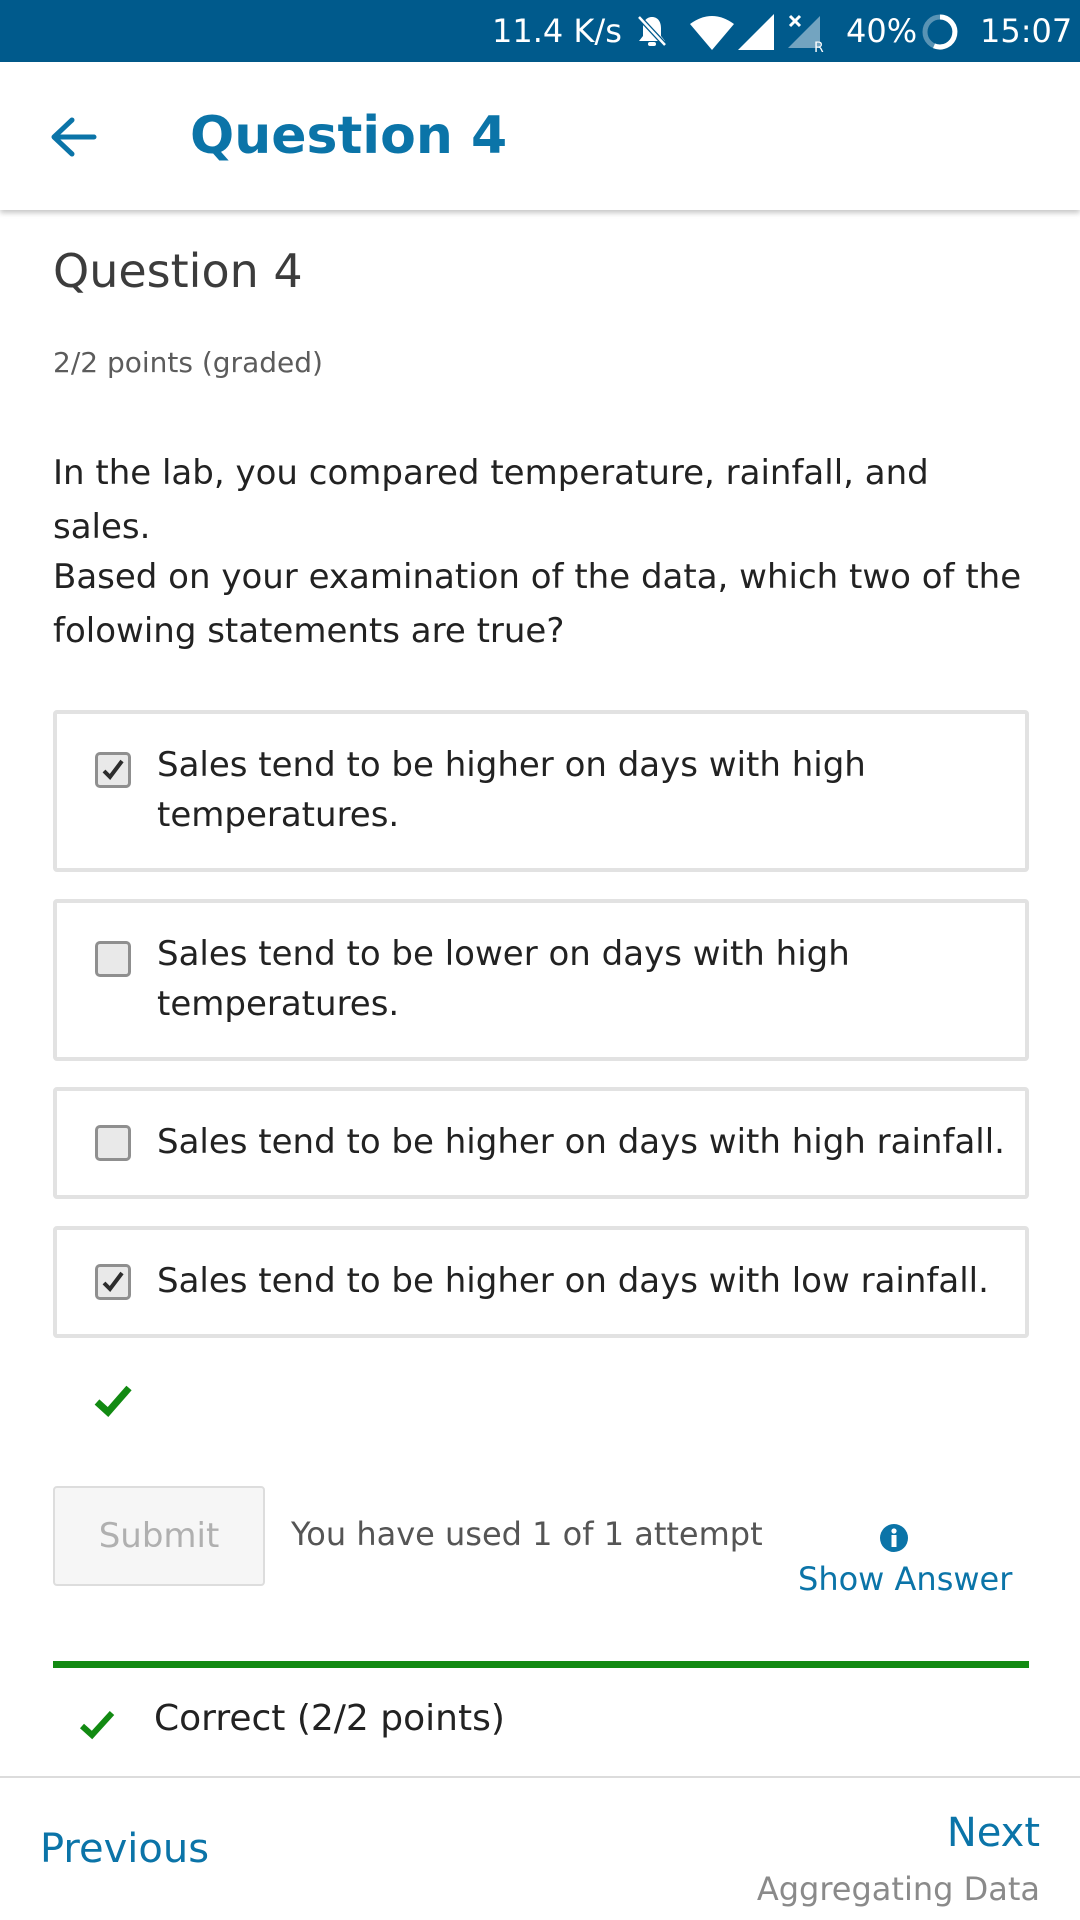 The image size is (1080, 1920). What do you see at coordinates (178, 271) in the screenshot?
I see `question-heading: Question 4` at bounding box center [178, 271].